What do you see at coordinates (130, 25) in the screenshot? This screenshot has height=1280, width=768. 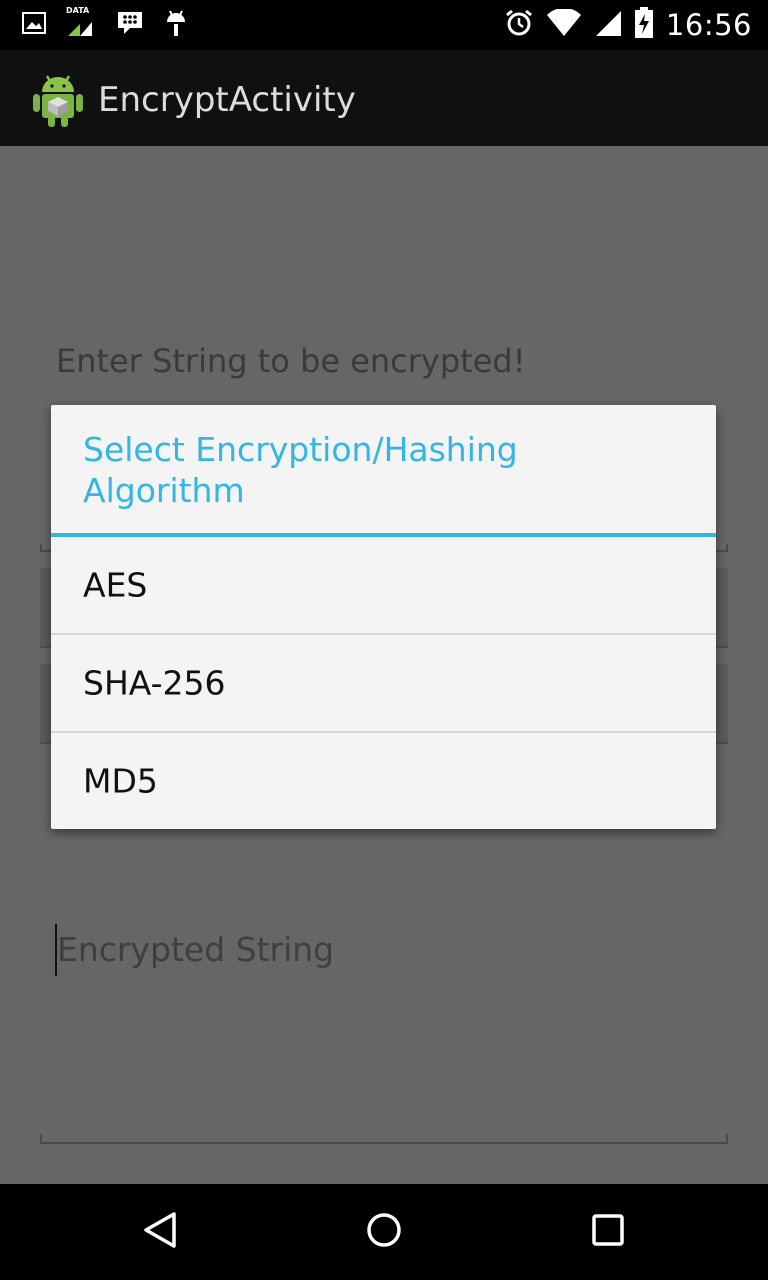 I see `bbm-icon` at bounding box center [130, 25].